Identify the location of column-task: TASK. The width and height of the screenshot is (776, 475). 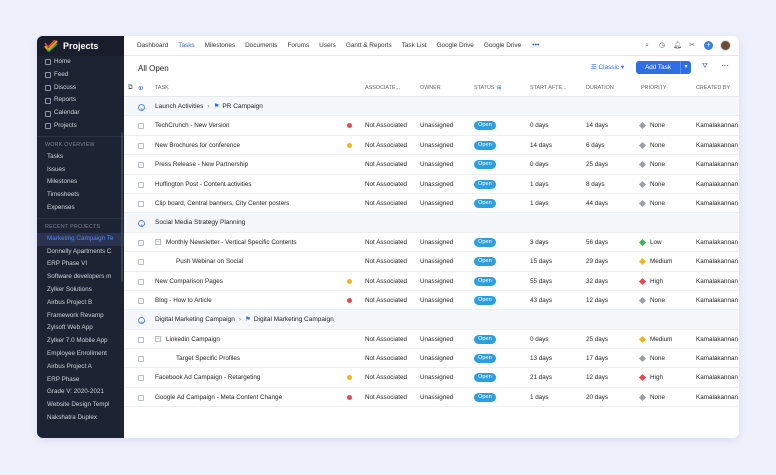
(162, 88).